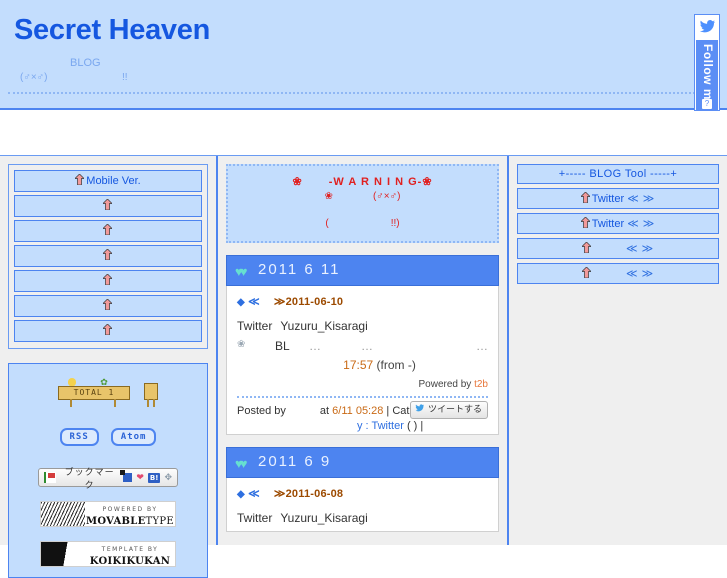 The width and height of the screenshot is (727, 578). Describe the element at coordinates (396, 365) in the screenshot. I see `tweet-source: (from -)` at that location.